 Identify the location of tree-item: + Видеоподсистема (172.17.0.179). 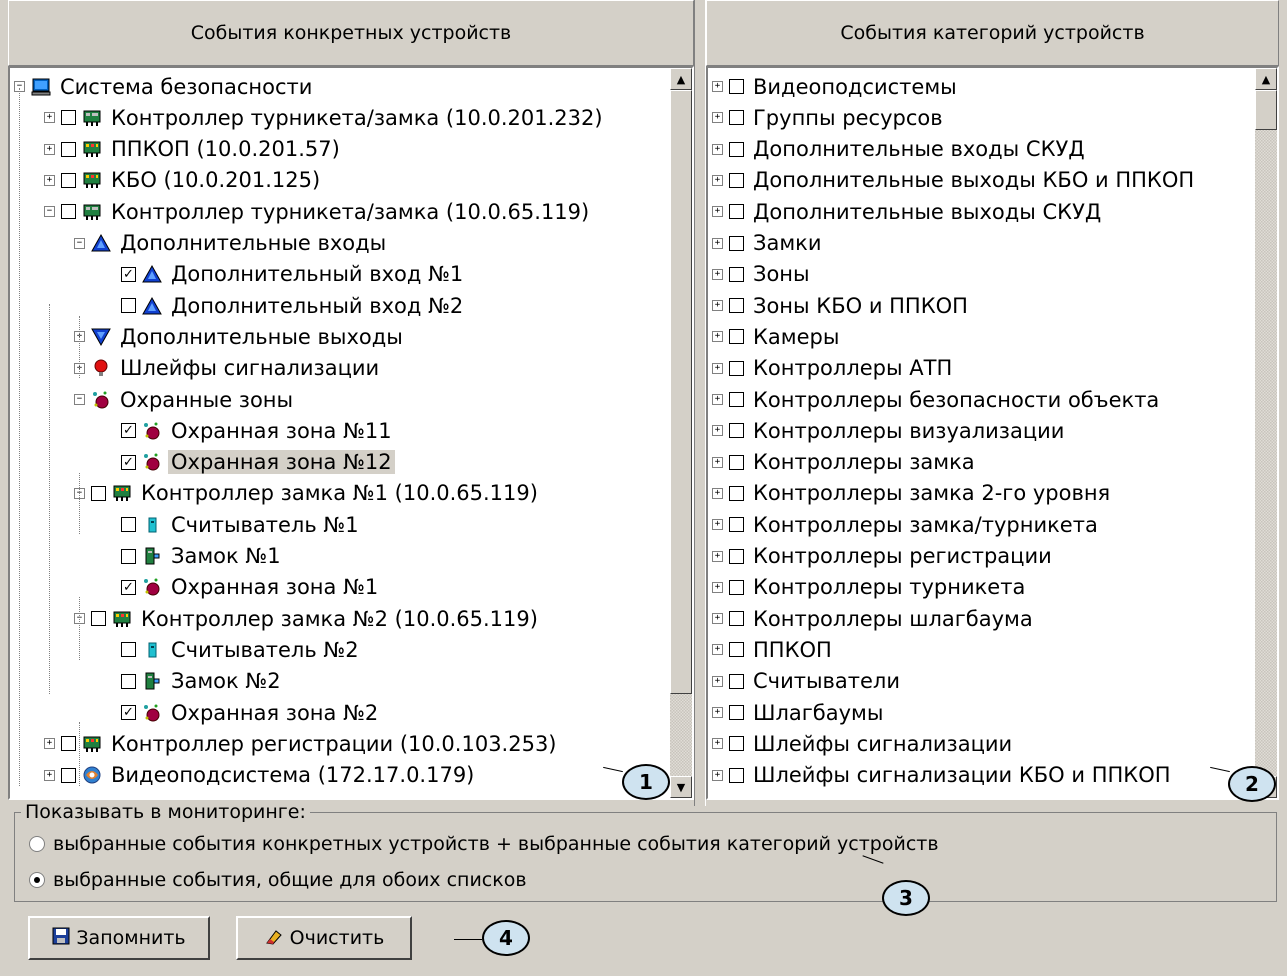
(260, 775).